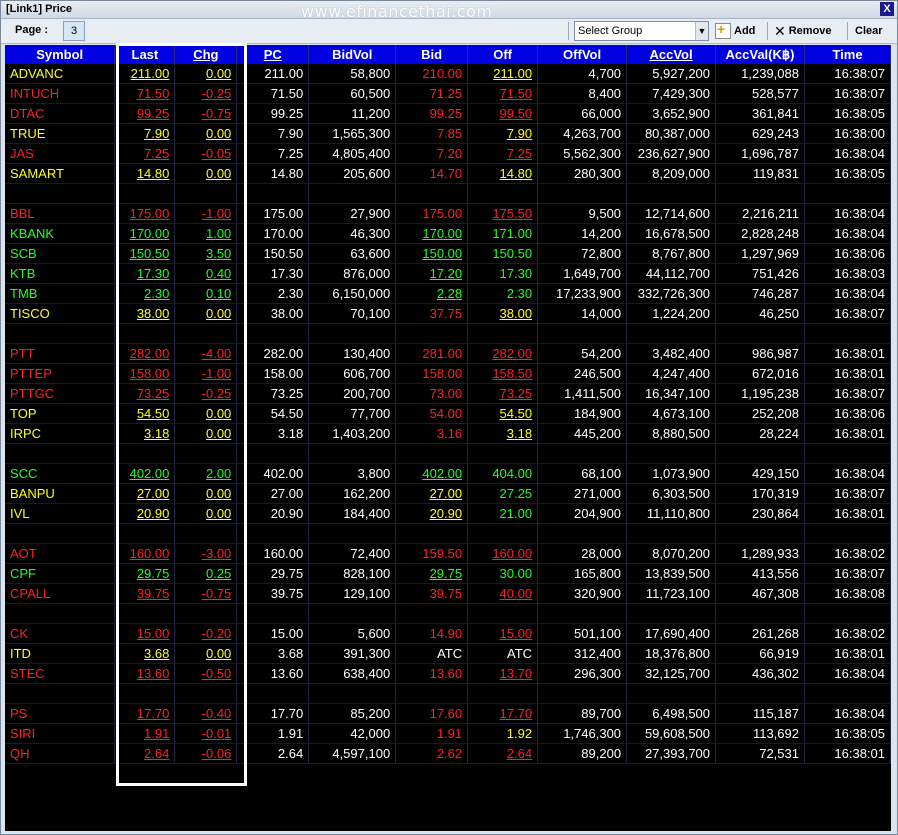 This screenshot has height=835, width=898. Describe the element at coordinates (701, 31) in the screenshot. I see `chevron-down-icon: ▼` at that location.